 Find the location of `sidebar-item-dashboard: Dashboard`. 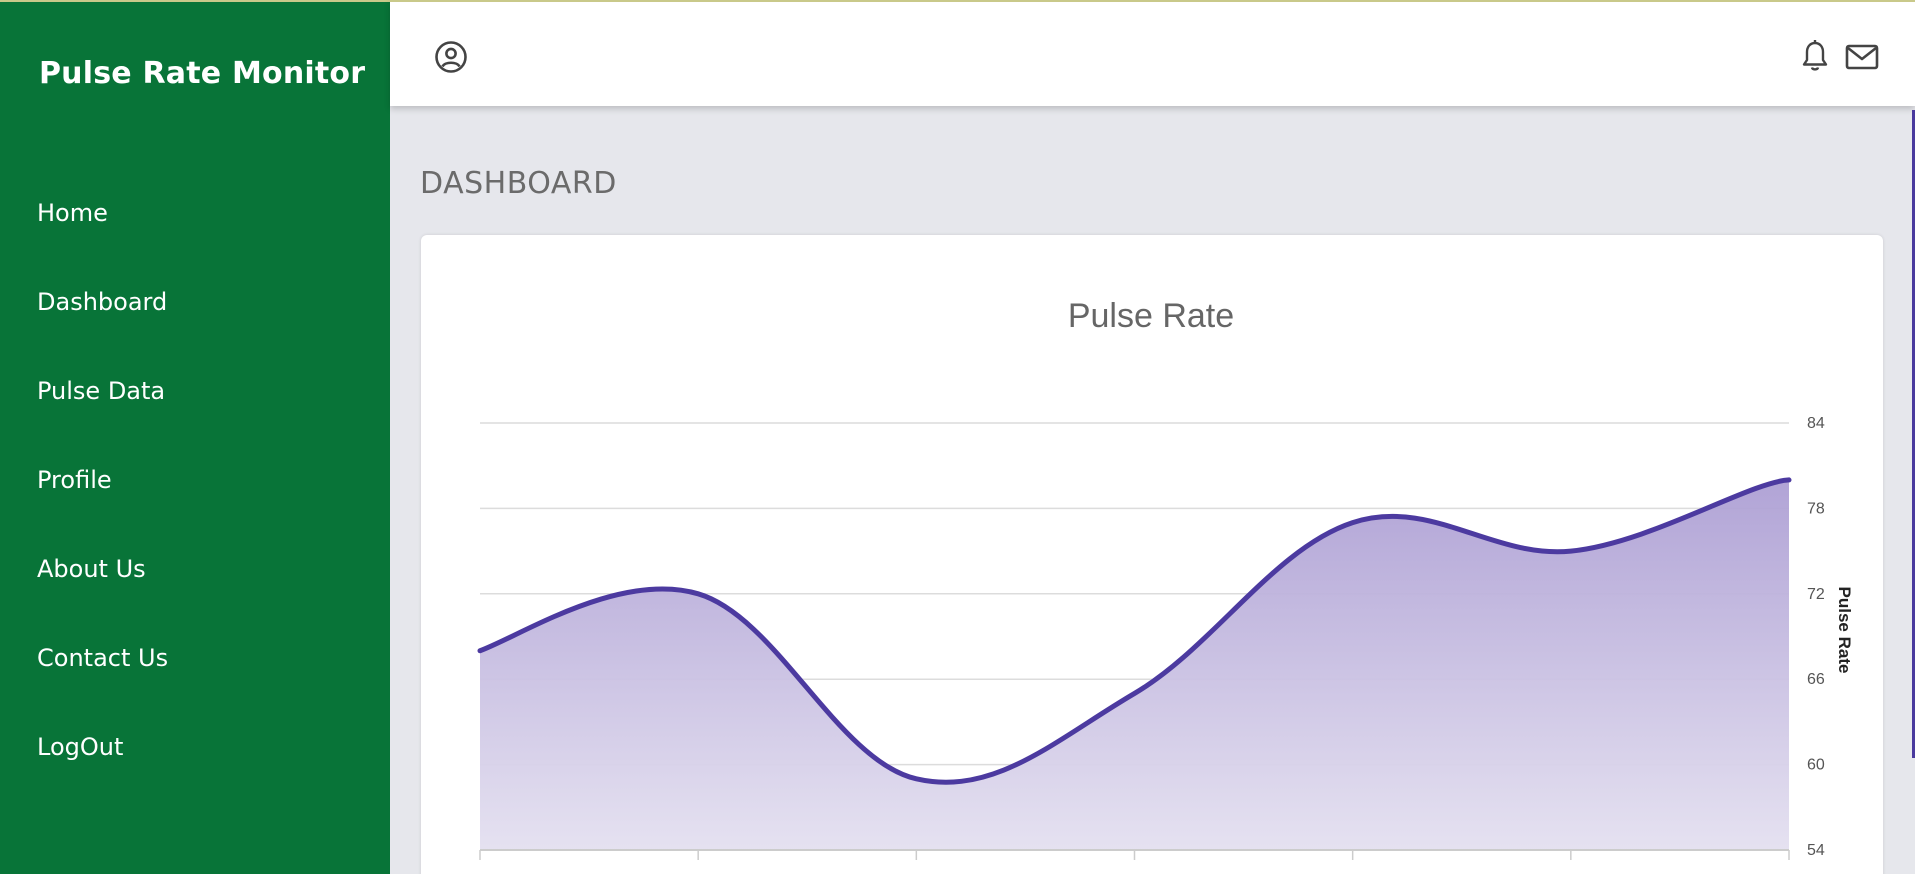

sidebar-item-dashboard: Dashboard is located at coordinates (102, 325).